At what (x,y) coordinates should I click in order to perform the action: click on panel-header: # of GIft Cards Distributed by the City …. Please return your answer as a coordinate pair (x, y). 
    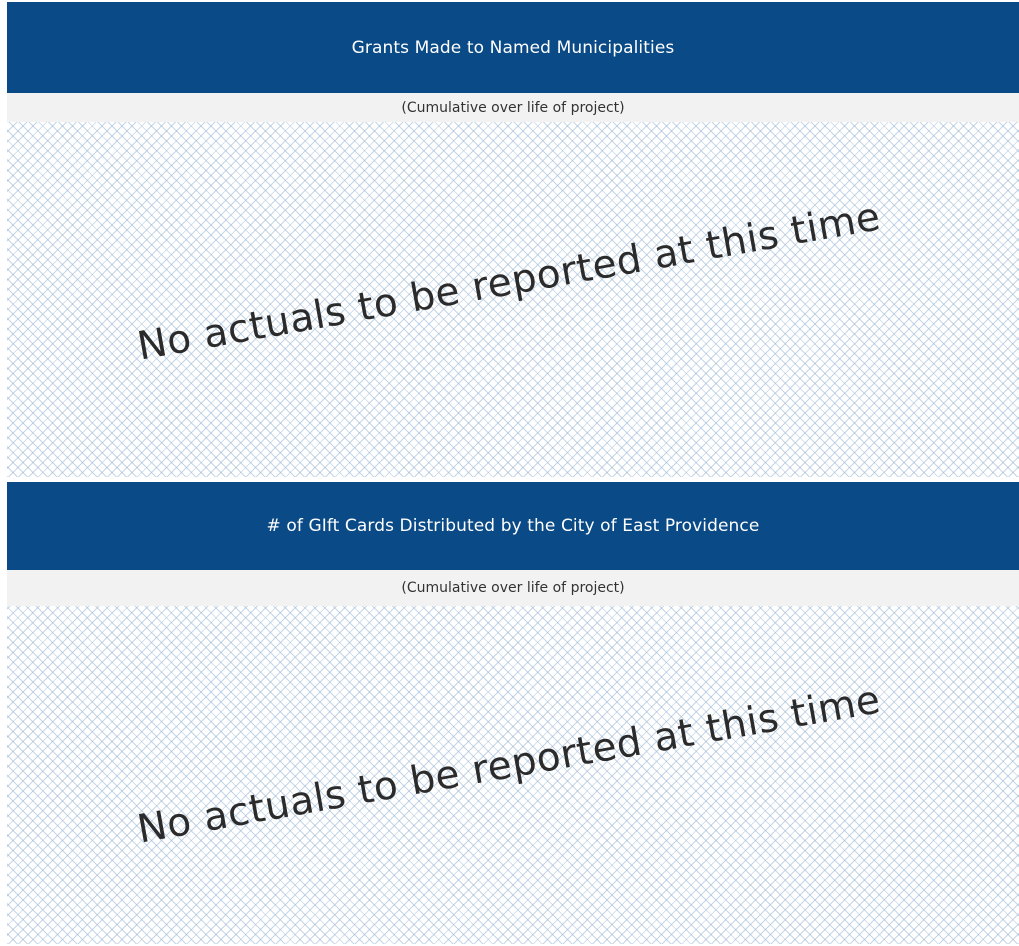
    Looking at the image, I should click on (513, 526).